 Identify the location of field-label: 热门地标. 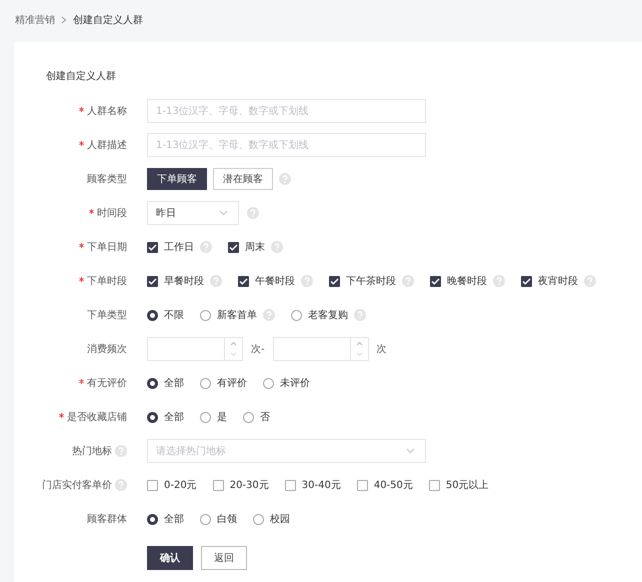
(92, 451).